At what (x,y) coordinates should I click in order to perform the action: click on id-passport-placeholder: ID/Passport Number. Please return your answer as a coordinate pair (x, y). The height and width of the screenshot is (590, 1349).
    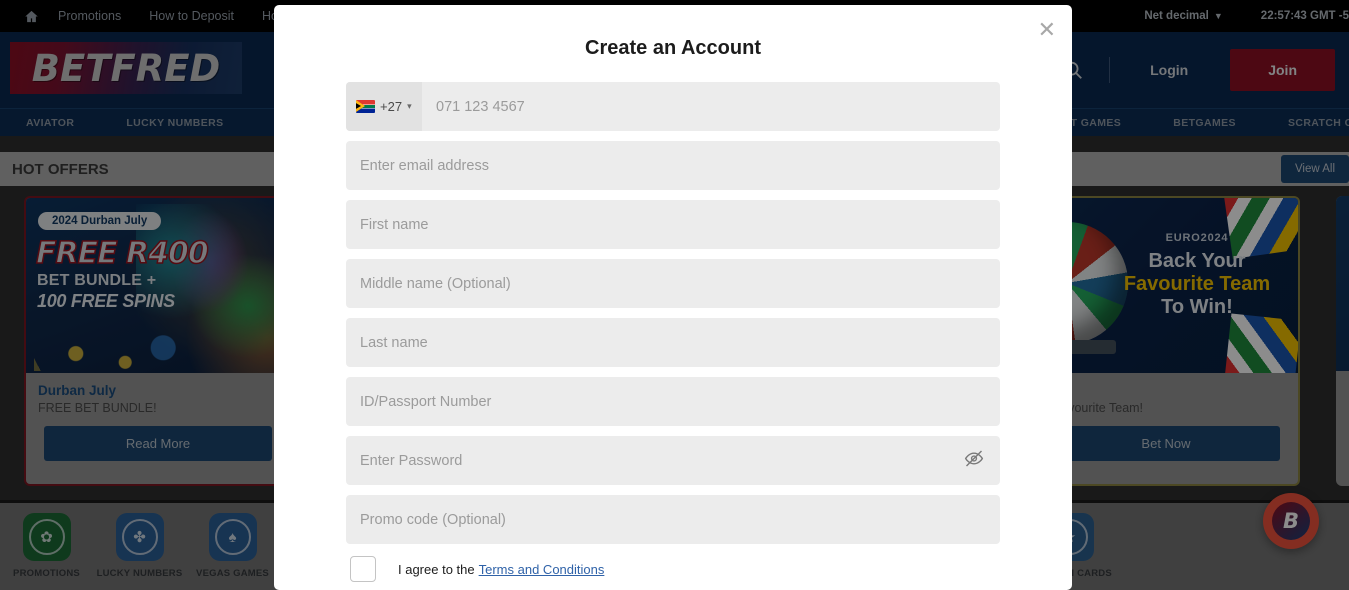
    Looking at the image, I should click on (426, 401).